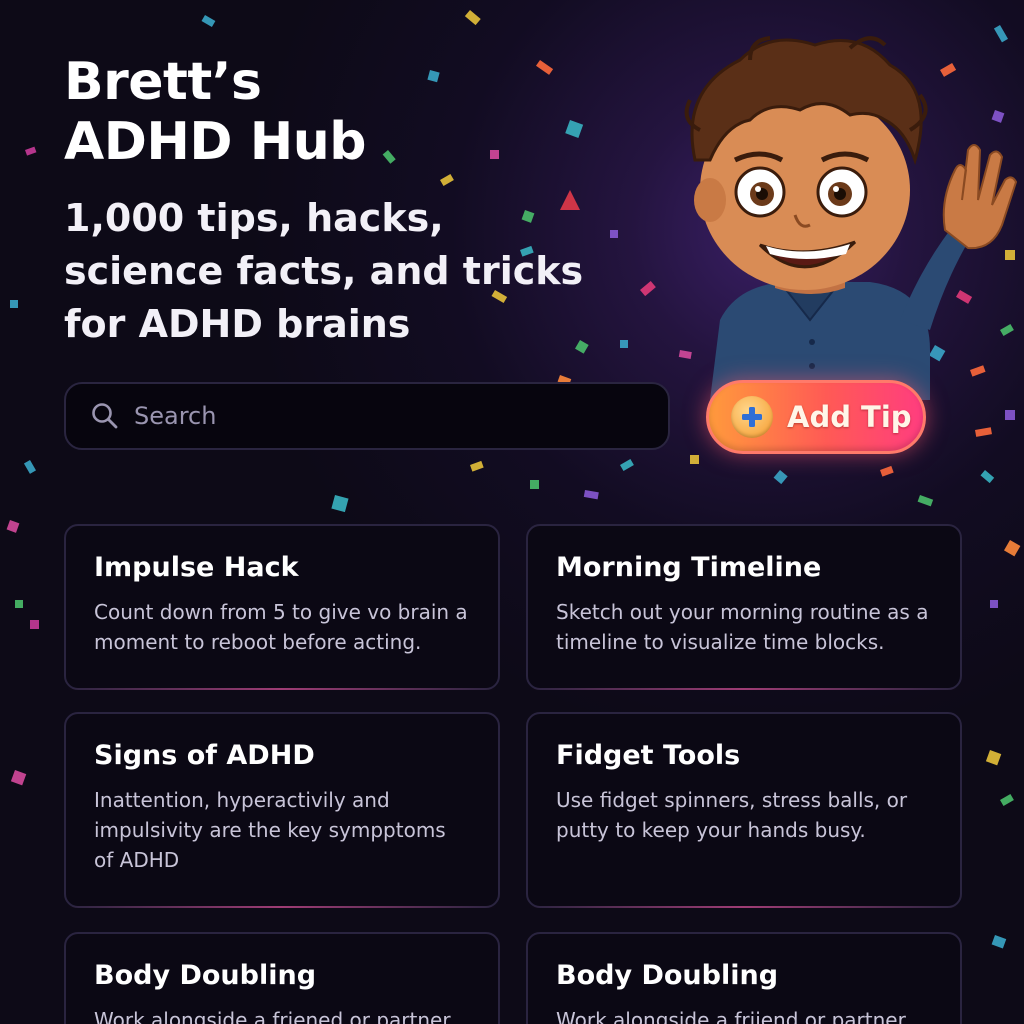 This screenshot has width=1024, height=1024. I want to click on search-input, so click(384, 416).